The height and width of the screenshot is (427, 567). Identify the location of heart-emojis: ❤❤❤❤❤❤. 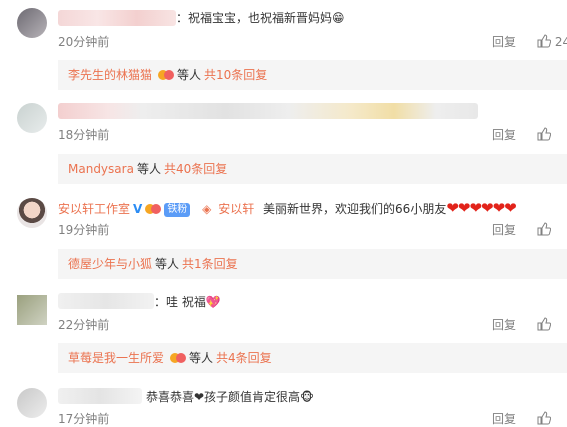
(481, 208).